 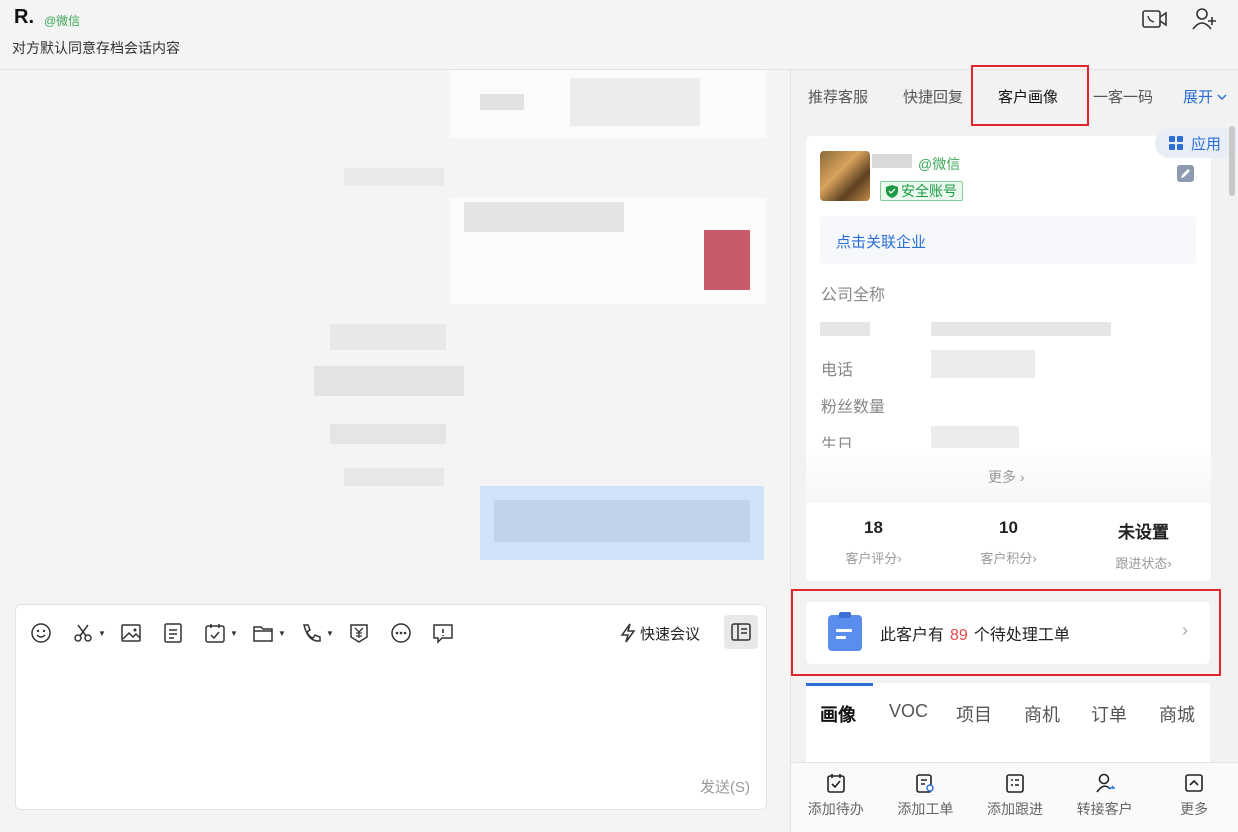 What do you see at coordinates (908, 711) in the screenshot?
I see `subtab-voc: VOC` at bounding box center [908, 711].